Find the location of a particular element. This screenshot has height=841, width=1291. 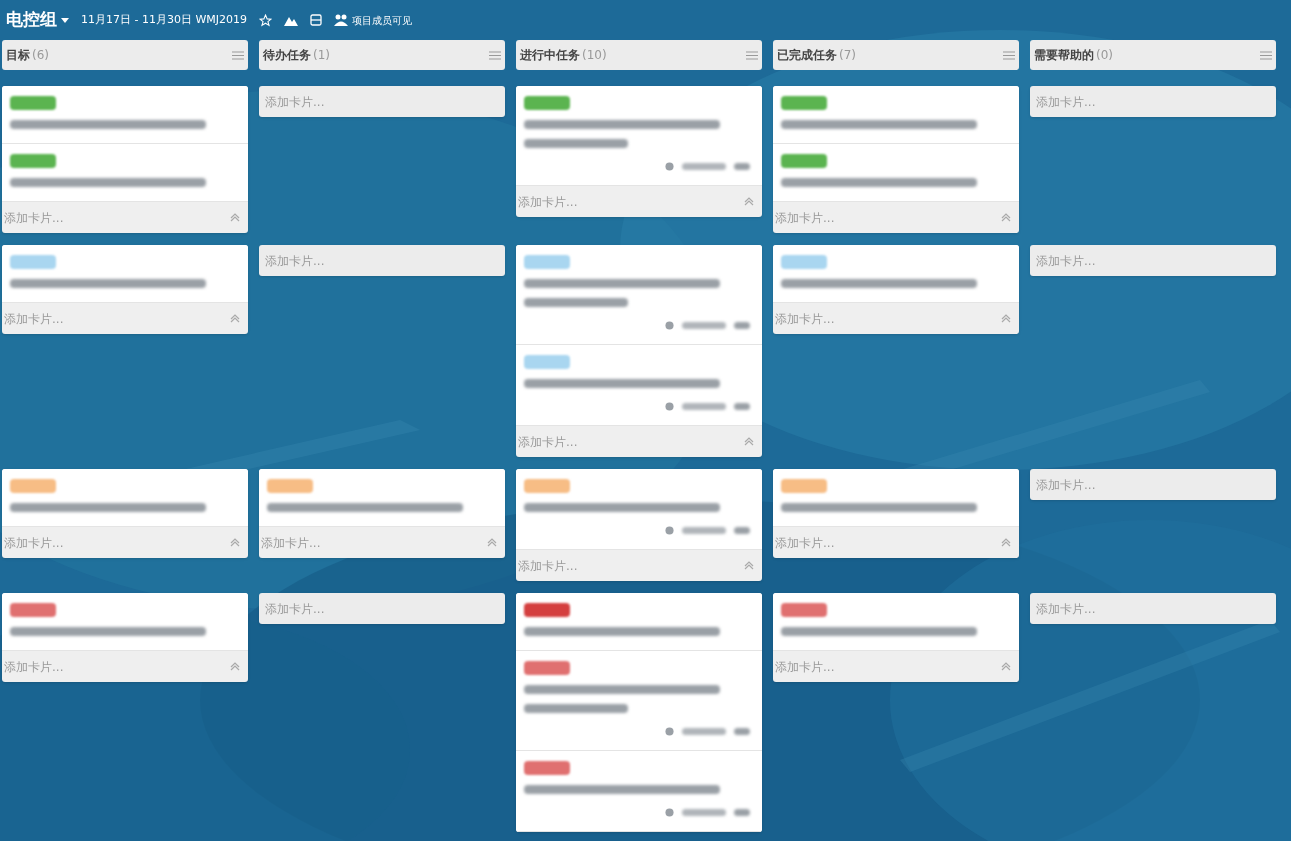

star-icon is located at coordinates (266, 20).